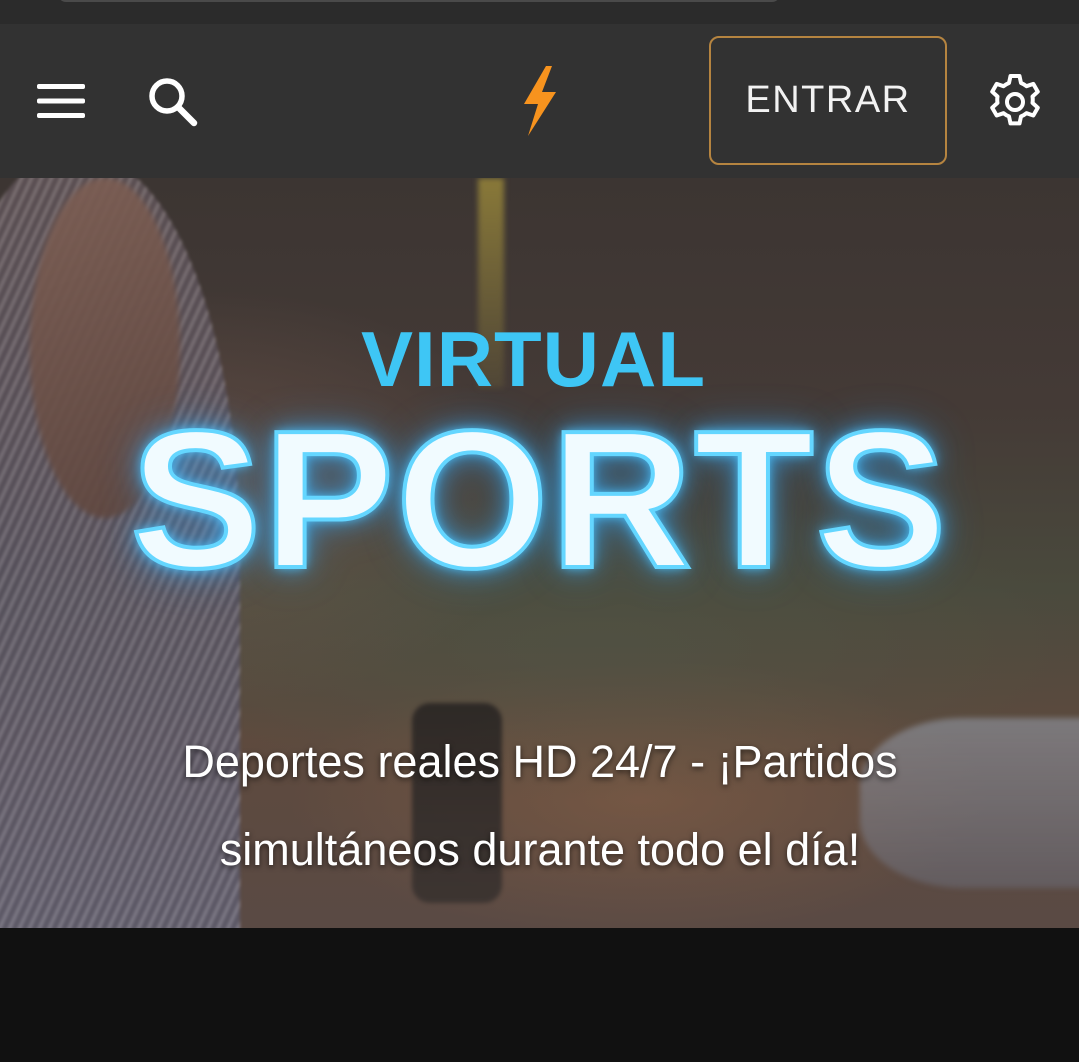 The height and width of the screenshot is (1062, 1079). Describe the element at coordinates (539, 995) in the screenshot. I see `page-content-area` at that location.